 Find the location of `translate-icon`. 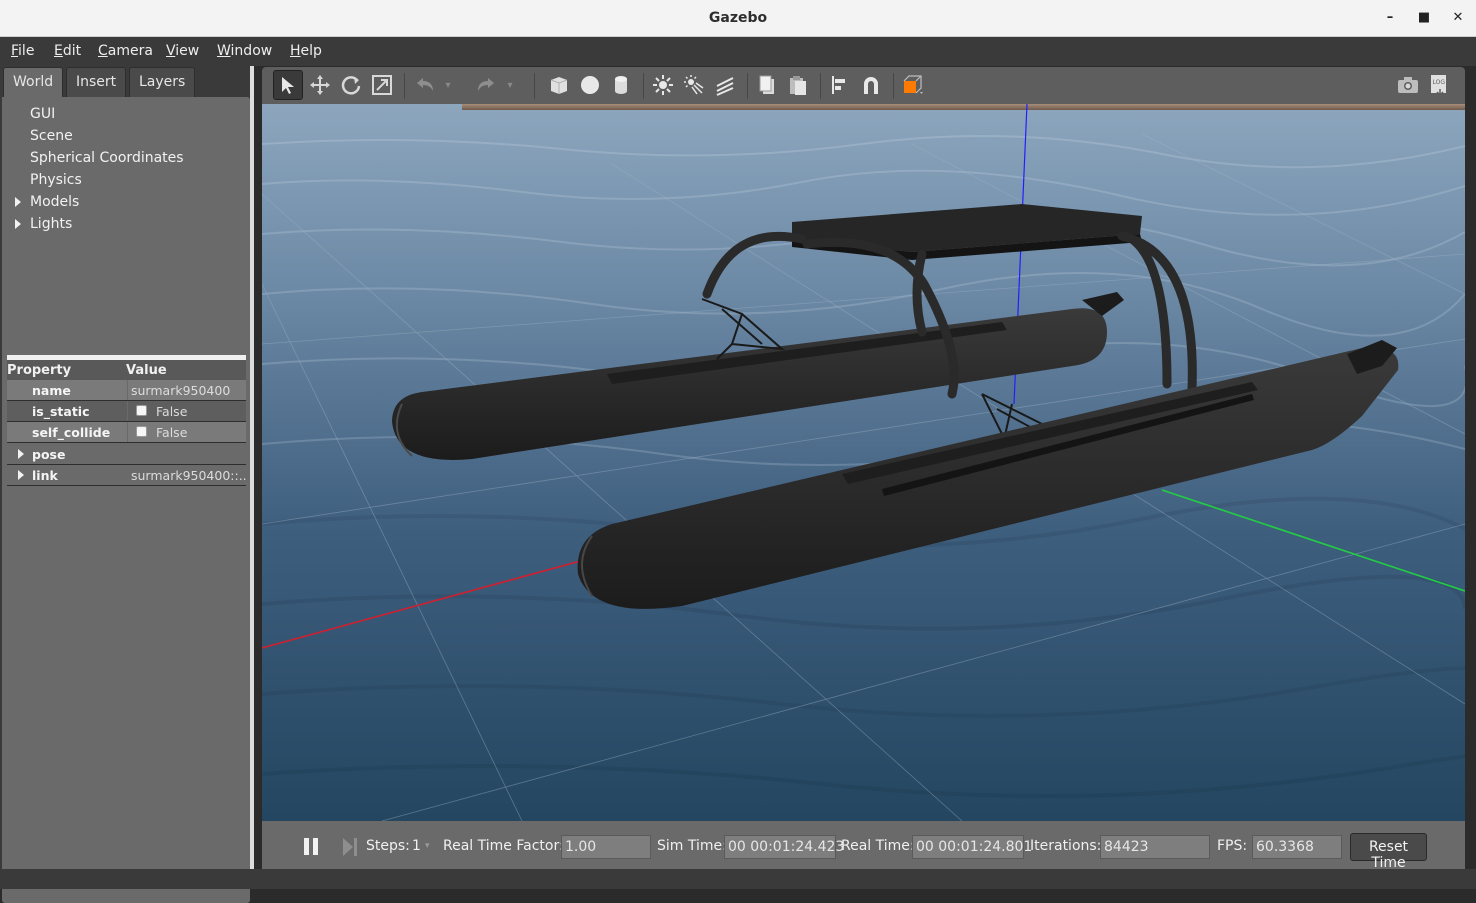

translate-icon is located at coordinates (320, 85).